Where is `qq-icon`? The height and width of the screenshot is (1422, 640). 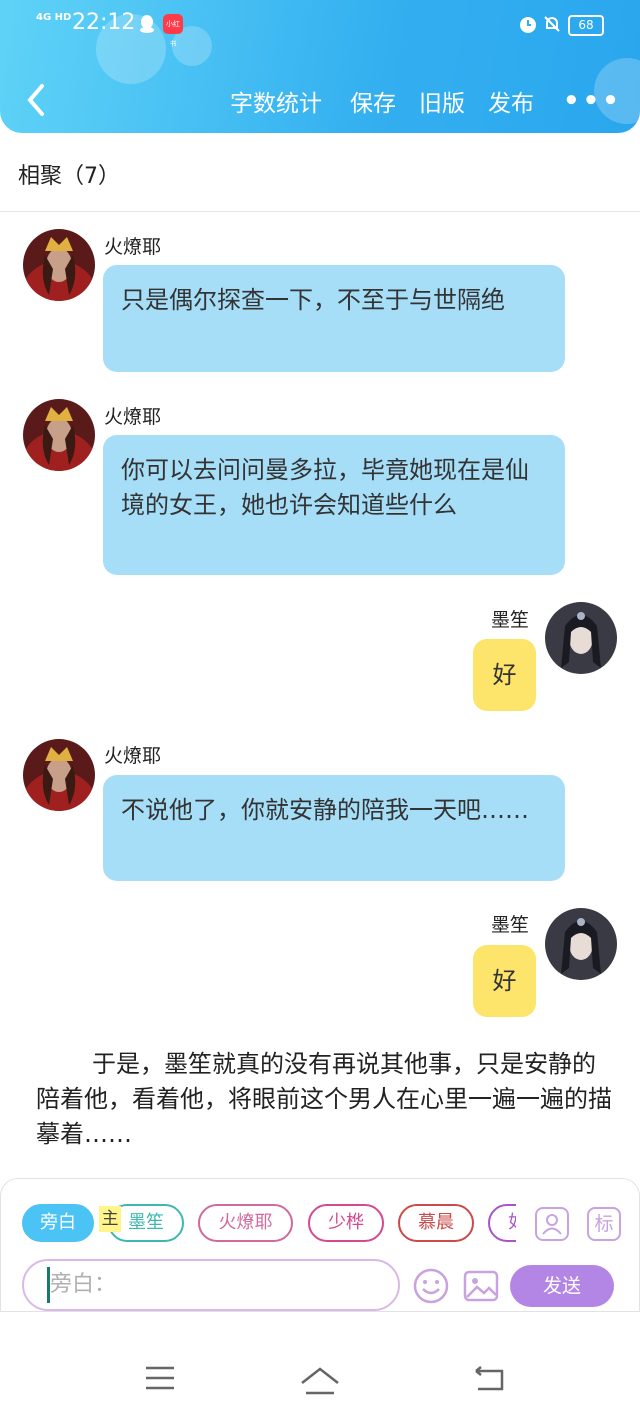 qq-icon is located at coordinates (147, 24).